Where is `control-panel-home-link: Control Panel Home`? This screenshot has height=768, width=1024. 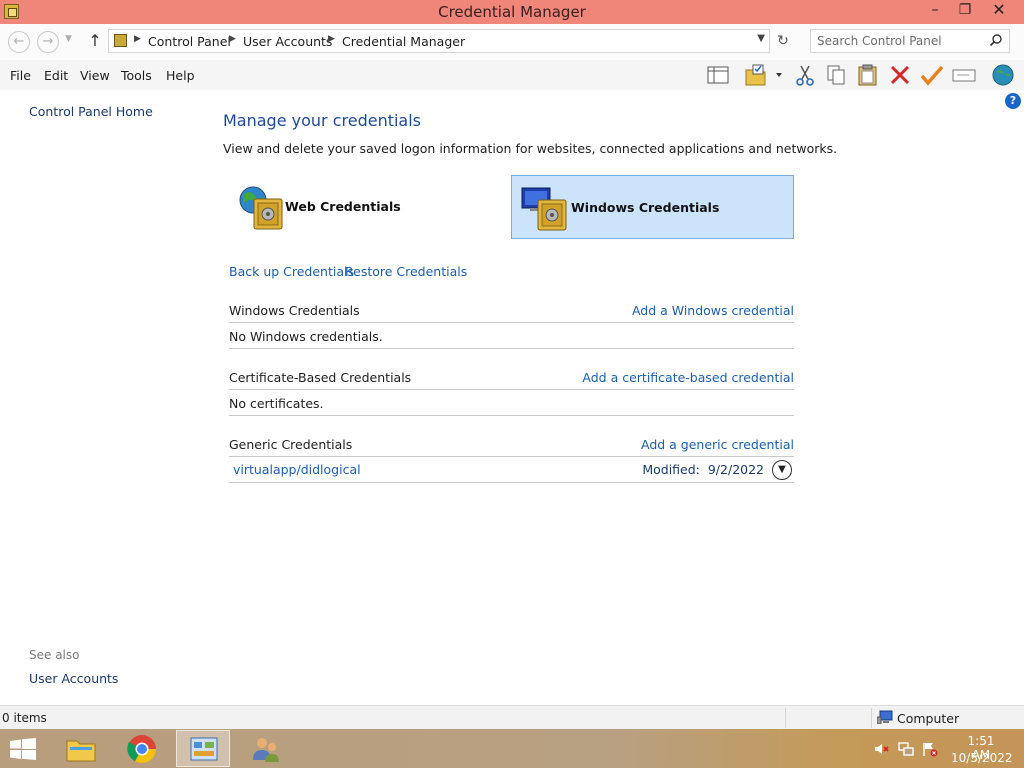
control-panel-home-link: Control Panel Home is located at coordinates (91, 111).